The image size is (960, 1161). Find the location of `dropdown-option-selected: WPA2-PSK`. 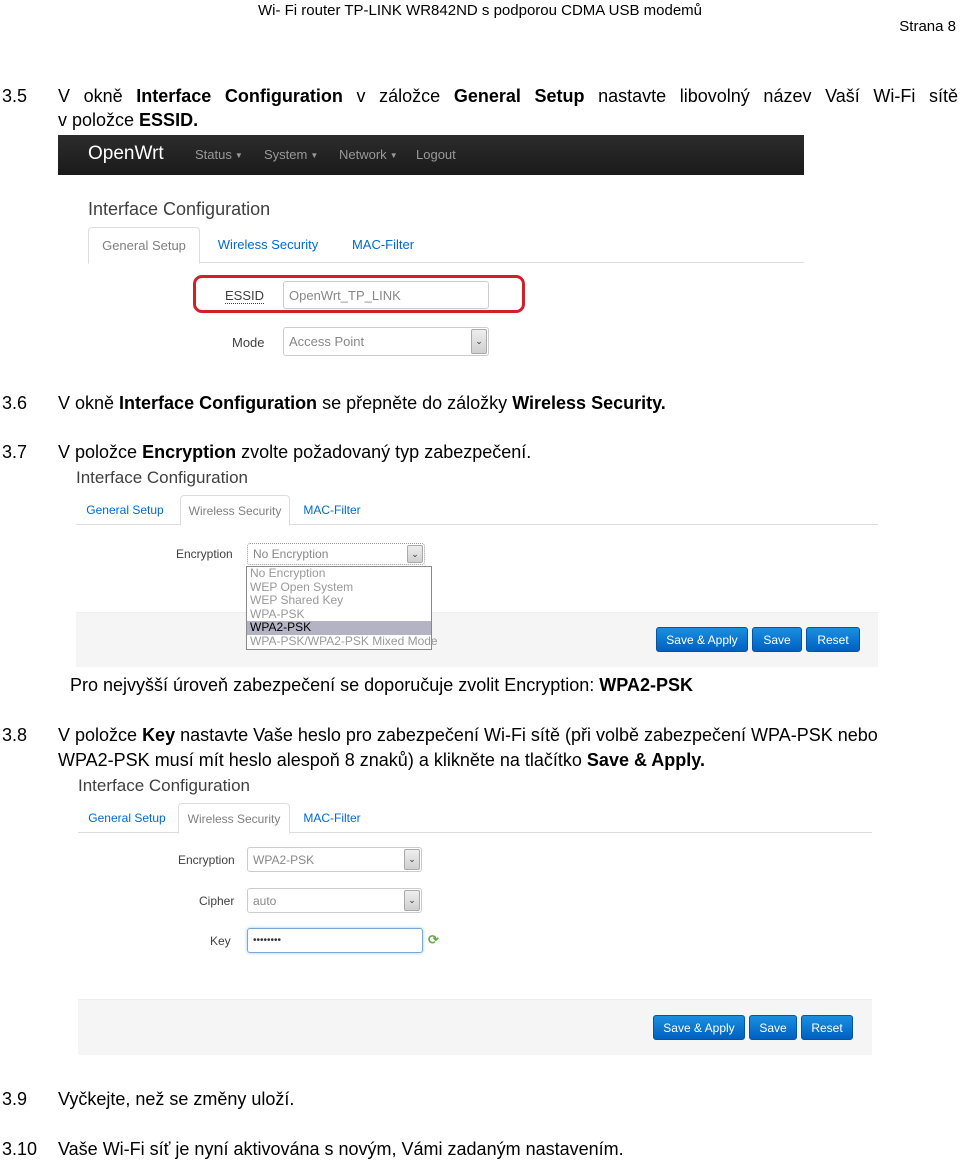

dropdown-option-selected: WPA2-PSK is located at coordinates (339, 628).